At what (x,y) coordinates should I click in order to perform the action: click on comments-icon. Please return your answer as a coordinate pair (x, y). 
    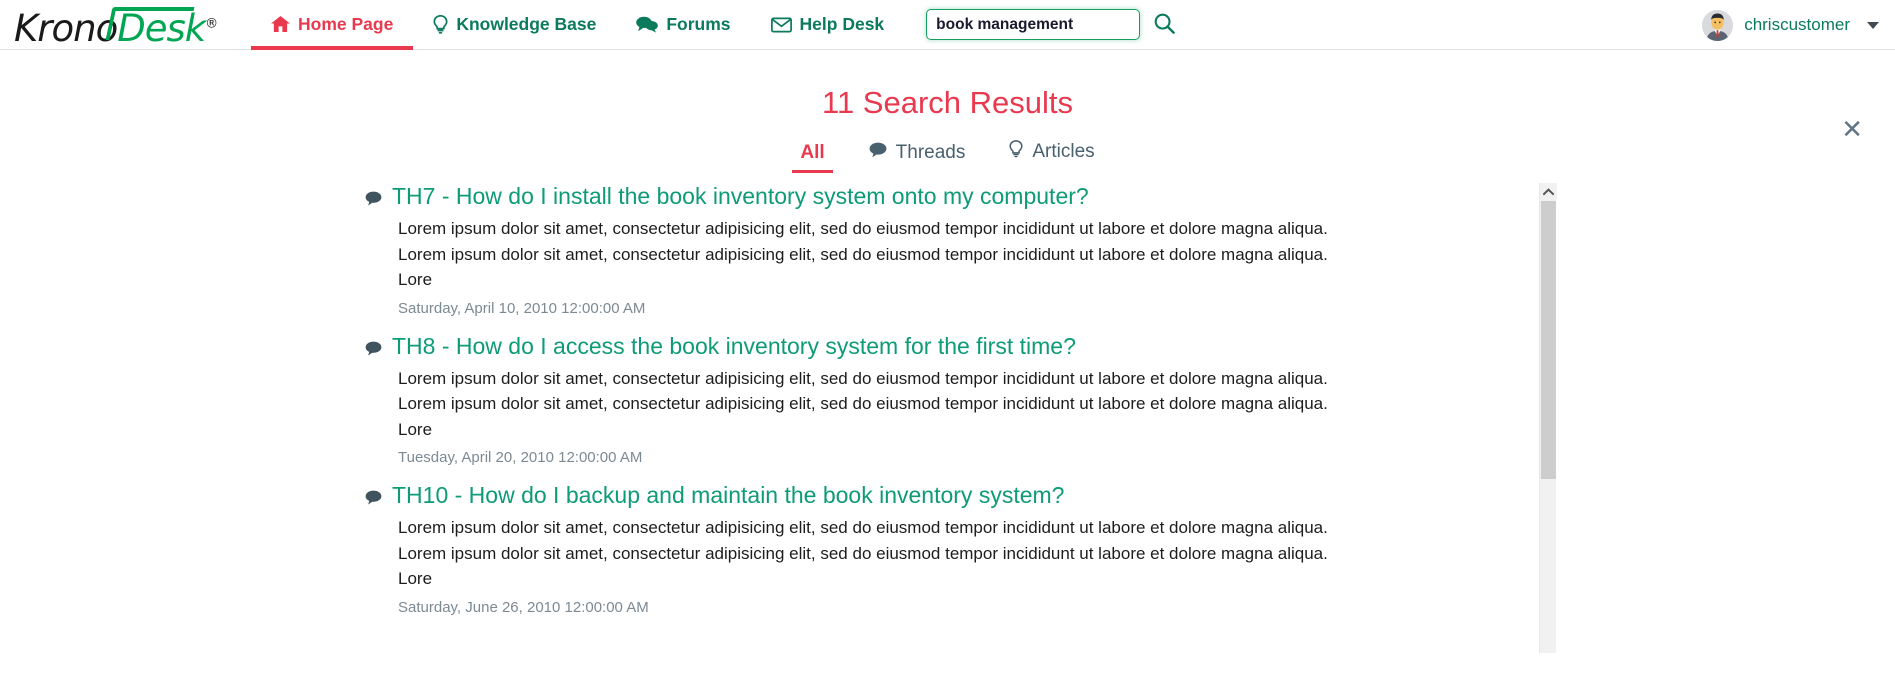
    Looking at the image, I should click on (647, 24).